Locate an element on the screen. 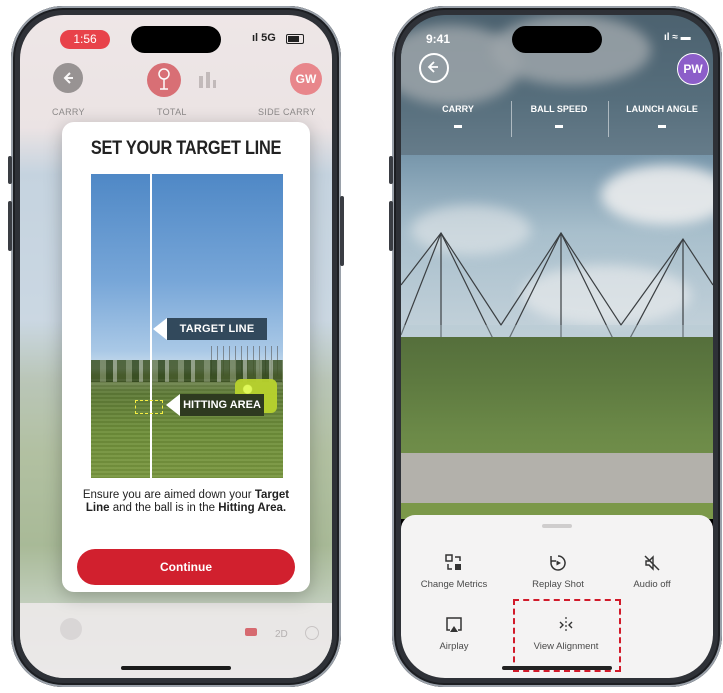 Image resolution: width=723 pixels, height=693 pixels. metric-ball-speed-value is located at coordinates (559, 126).